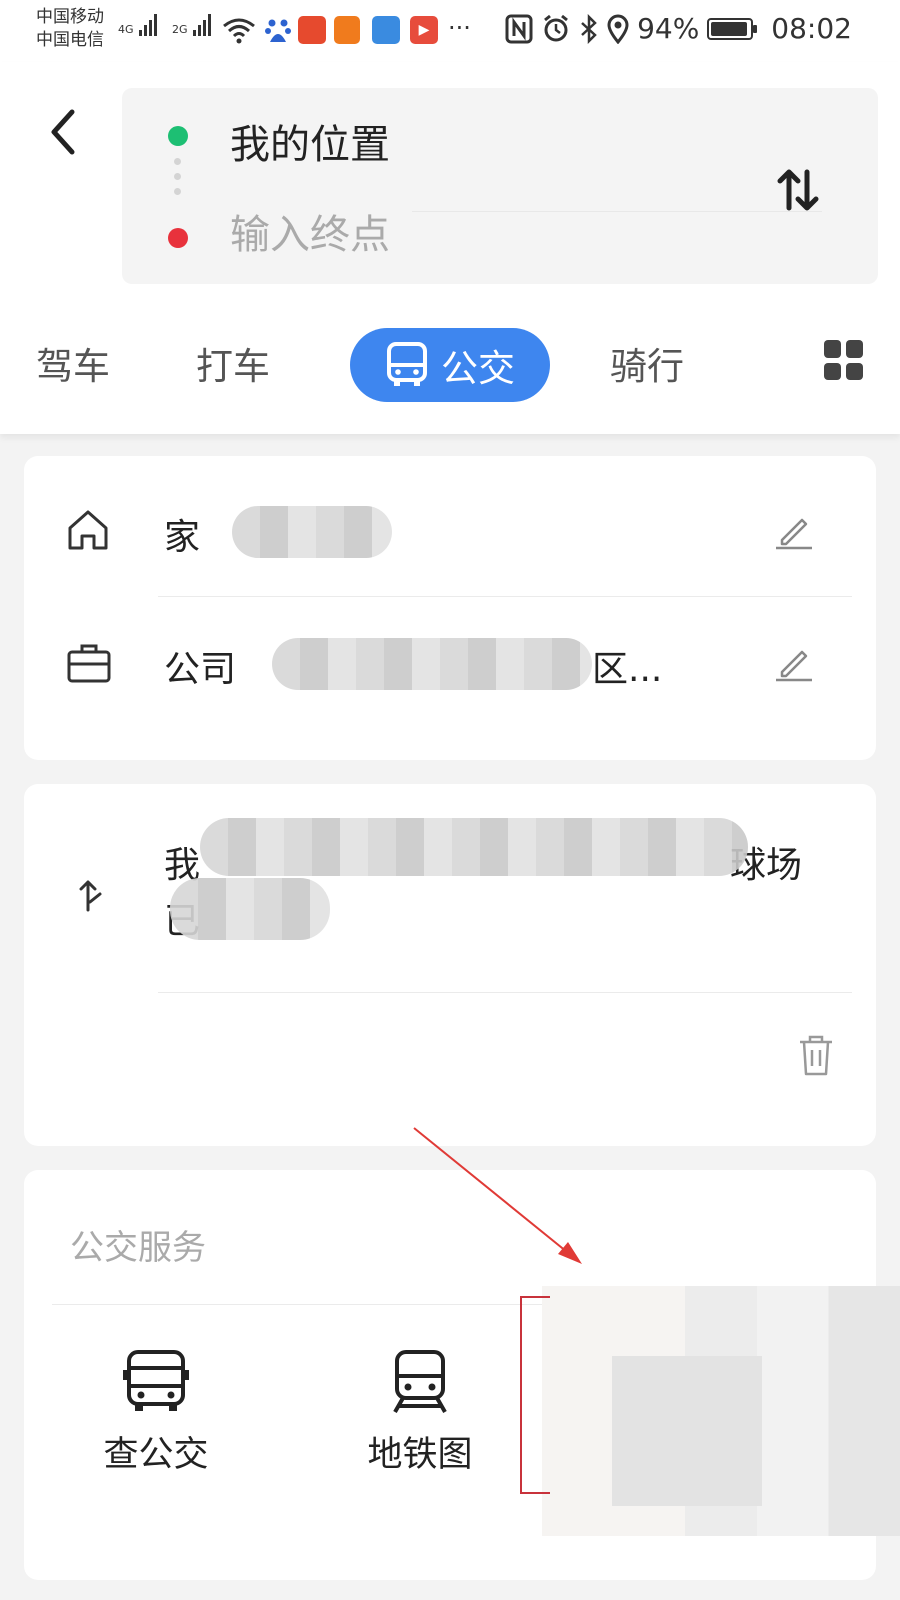 This screenshot has height=1600, width=900. What do you see at coordinates (505, 596) in the screenshot?
I see `favorites-divider` at bounding box center [505, 596].